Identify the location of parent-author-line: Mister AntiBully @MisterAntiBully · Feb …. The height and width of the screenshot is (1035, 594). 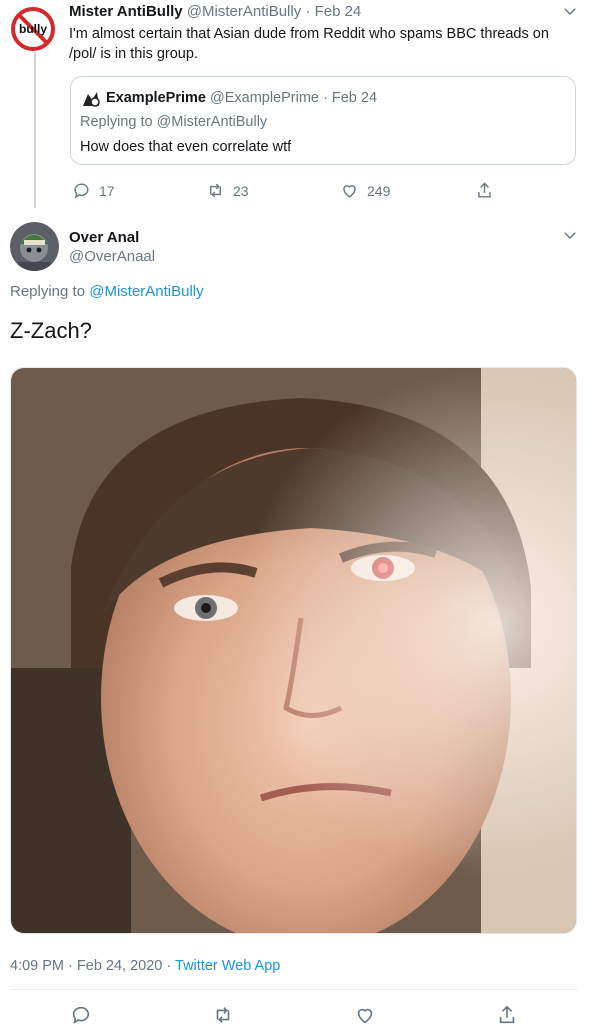
(215, 11).